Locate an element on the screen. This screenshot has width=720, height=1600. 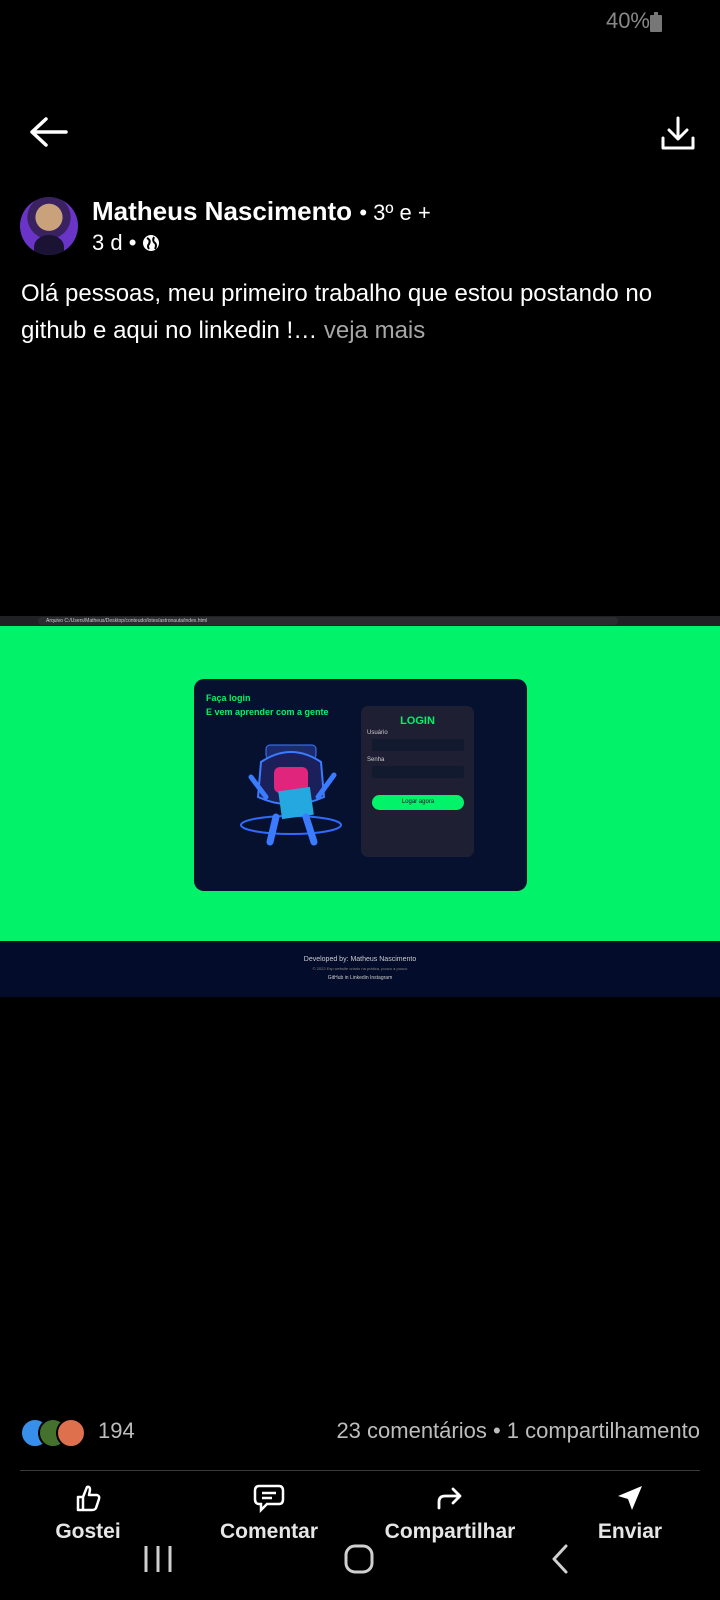
card-title-line2: E vem aprender com a gente is located at coordinates (267, 712).